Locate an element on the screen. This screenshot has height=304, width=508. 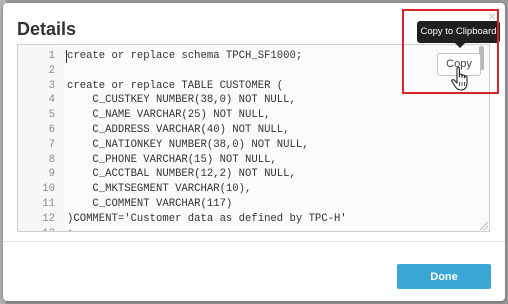
text-cursor is located at coordinates (66, 56).